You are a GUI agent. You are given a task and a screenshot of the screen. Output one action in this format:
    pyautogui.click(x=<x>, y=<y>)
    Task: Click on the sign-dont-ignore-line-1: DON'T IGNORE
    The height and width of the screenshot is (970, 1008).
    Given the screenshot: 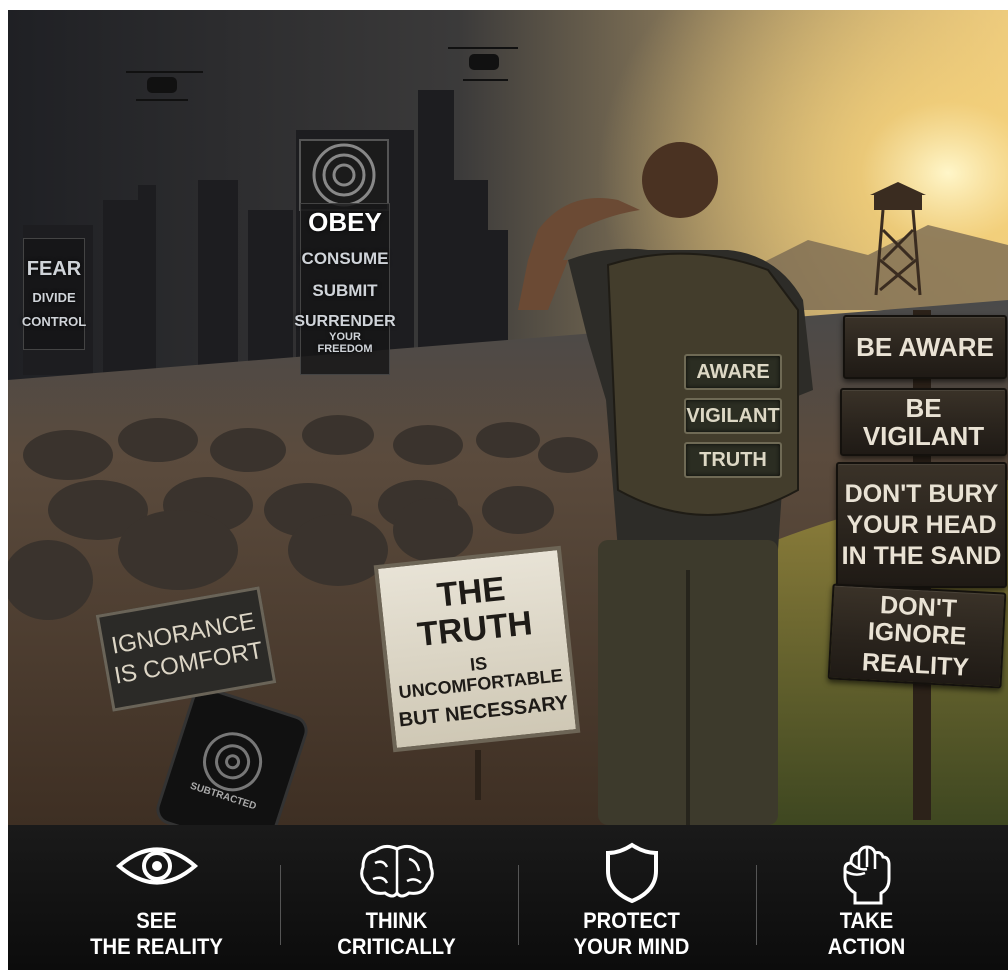 What is the action you would take?
    pyautogui.click(x=917, y=620)
    